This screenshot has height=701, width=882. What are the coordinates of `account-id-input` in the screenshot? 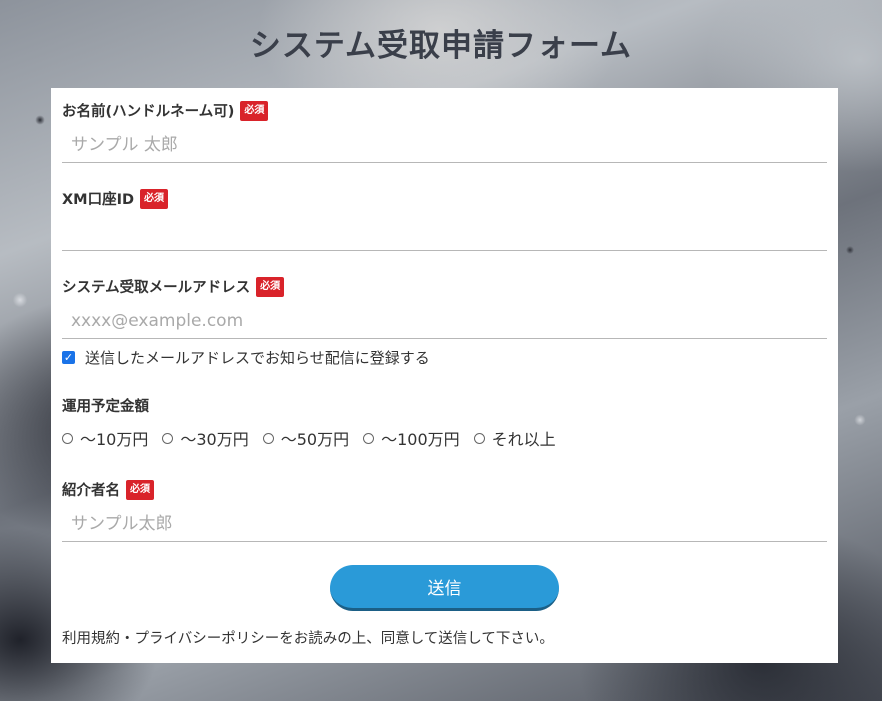 It's located at (444, 233).